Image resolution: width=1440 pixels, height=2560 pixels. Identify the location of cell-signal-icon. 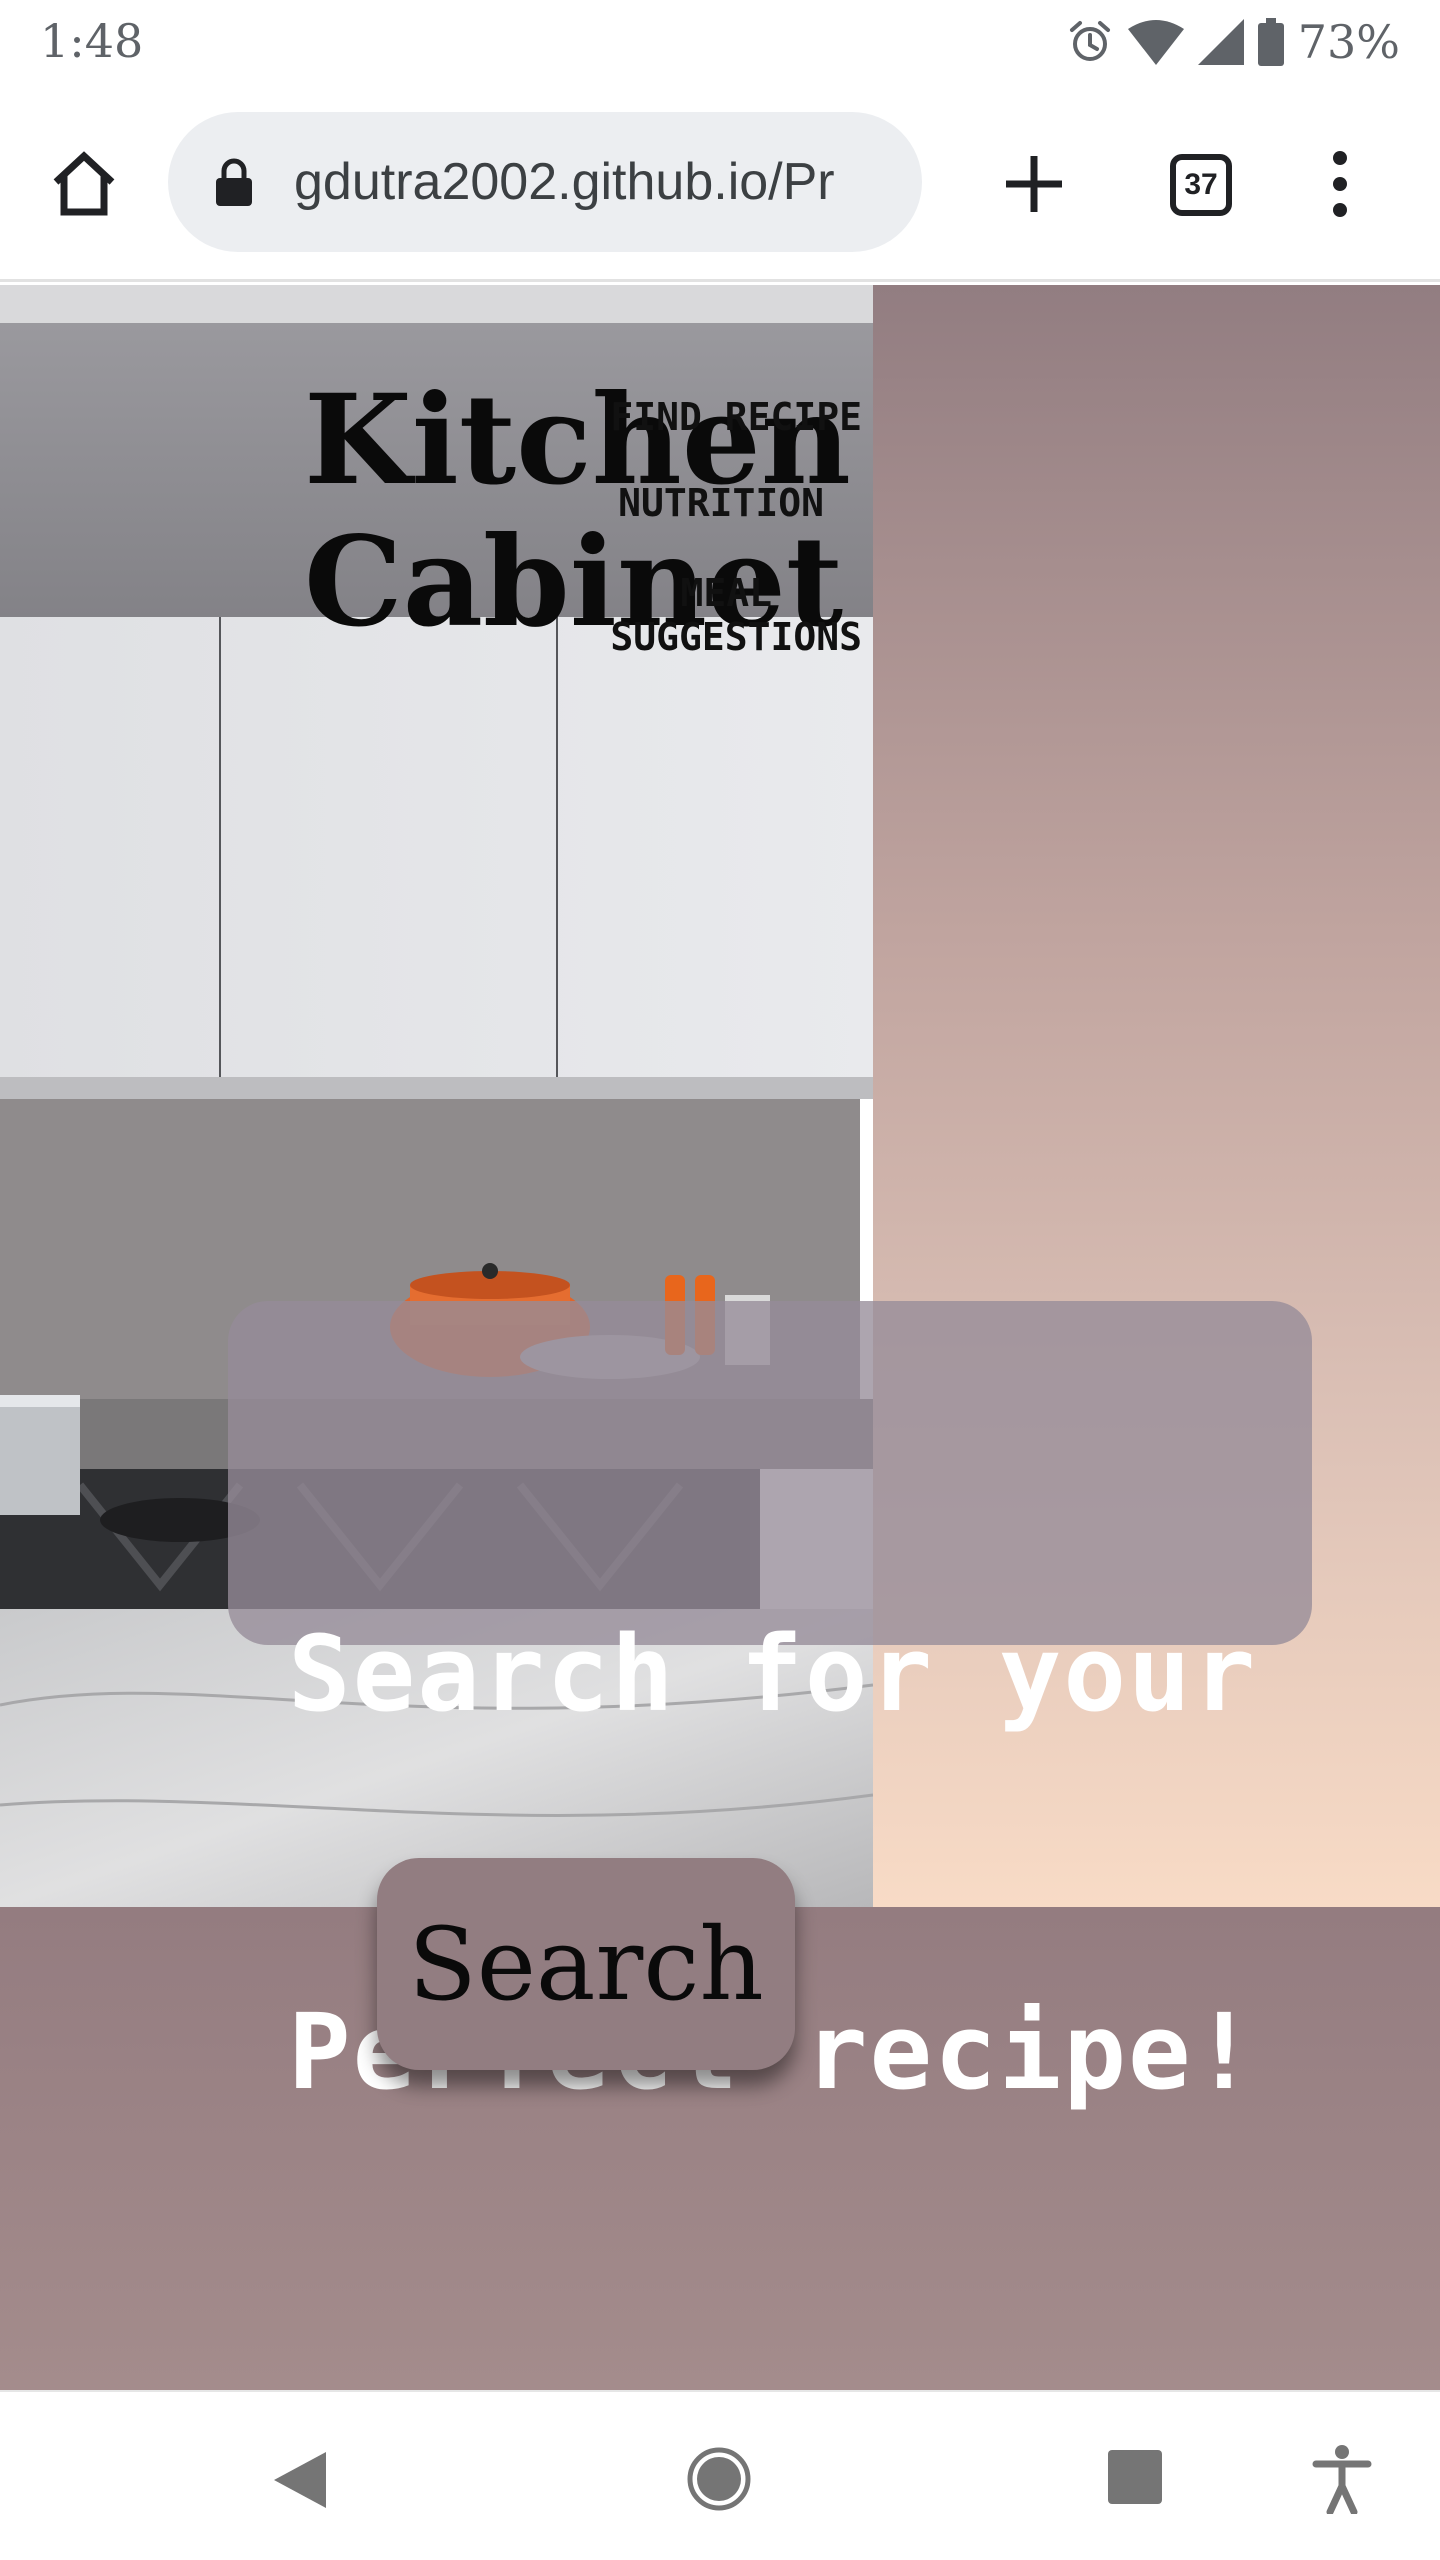
(1220, 42).